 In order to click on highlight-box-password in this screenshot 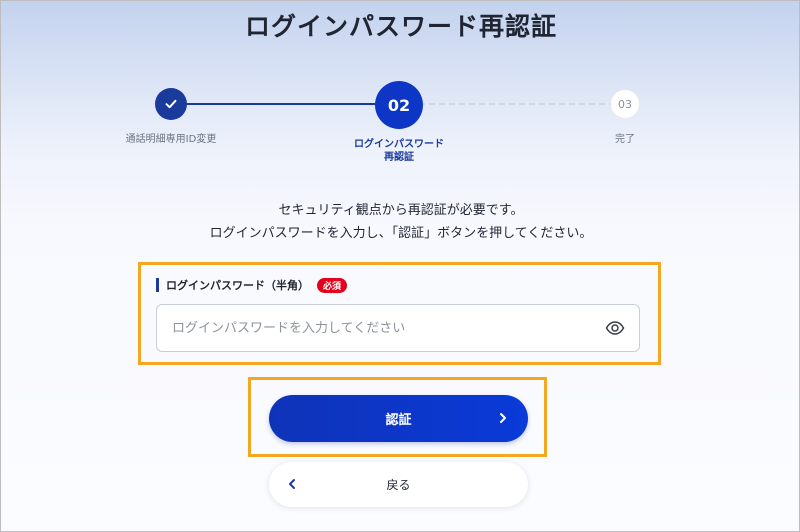, I will do `click(399, 313)`.